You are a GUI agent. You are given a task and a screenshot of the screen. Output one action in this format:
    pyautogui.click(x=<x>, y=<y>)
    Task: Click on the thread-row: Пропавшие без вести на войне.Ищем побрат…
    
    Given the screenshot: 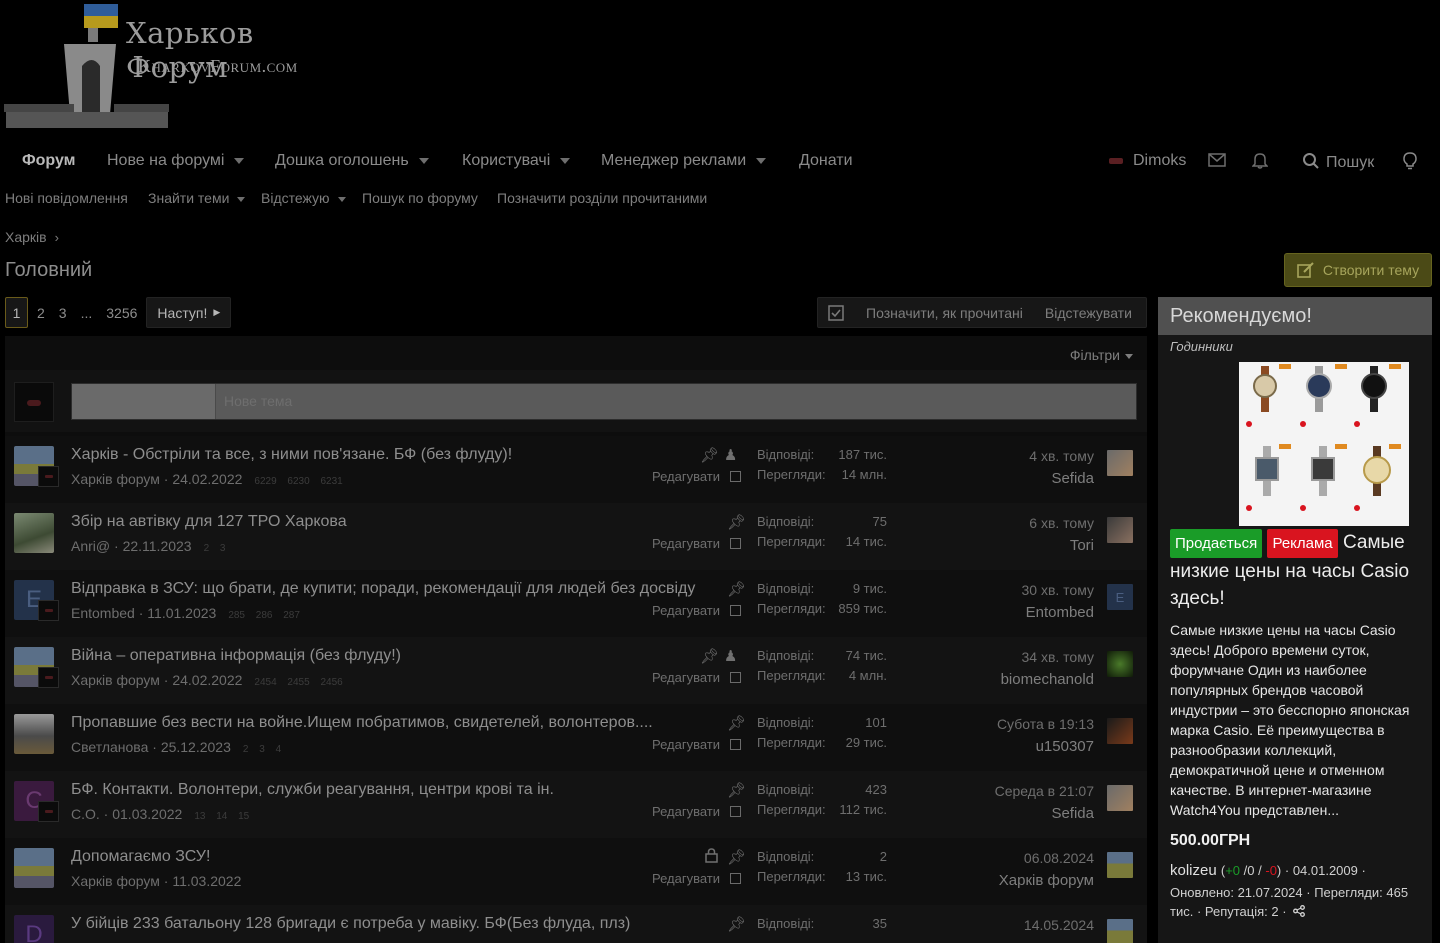 What is the action you would take?
    pyautogui.click(x=576, y=737)
    